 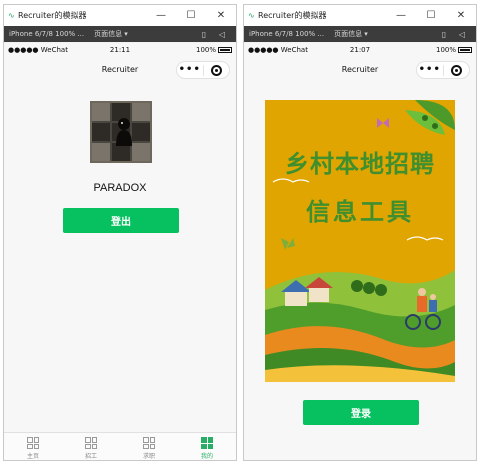 I want to click on status-time: 21:11, so click(x=120, y=49).